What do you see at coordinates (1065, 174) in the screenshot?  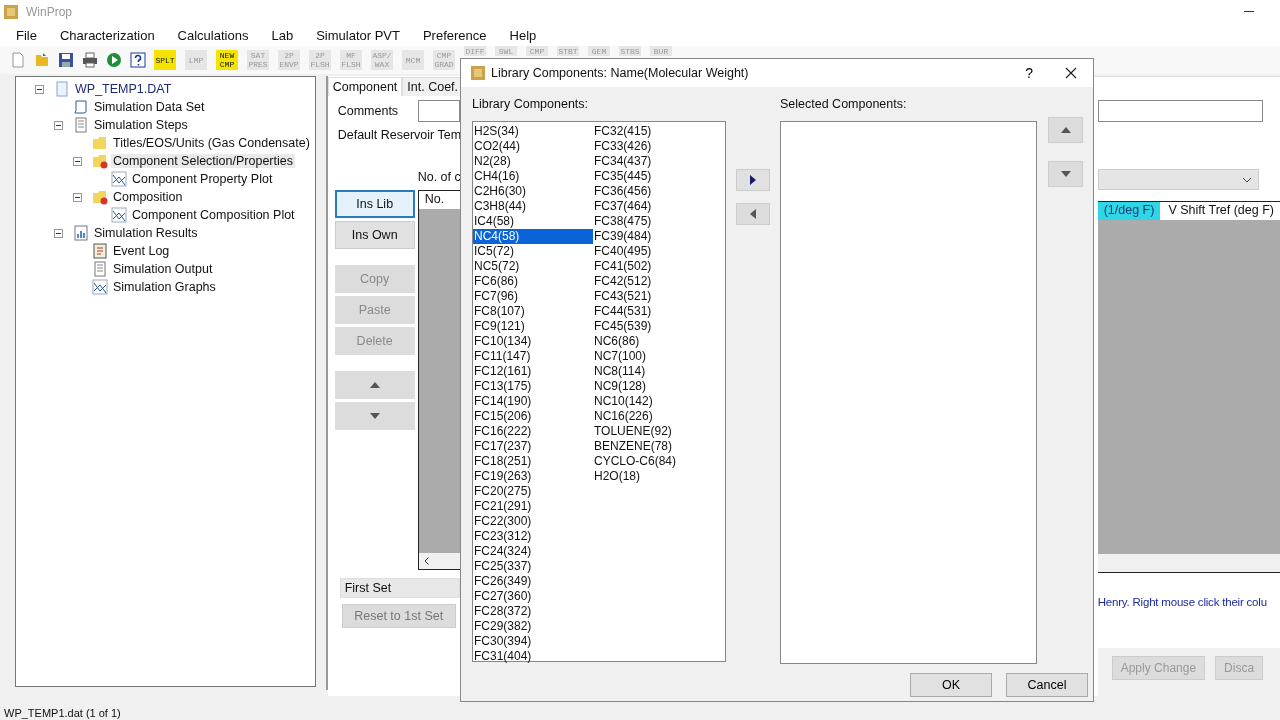 I see `move-down-button` at bounding box center [1065, 174].